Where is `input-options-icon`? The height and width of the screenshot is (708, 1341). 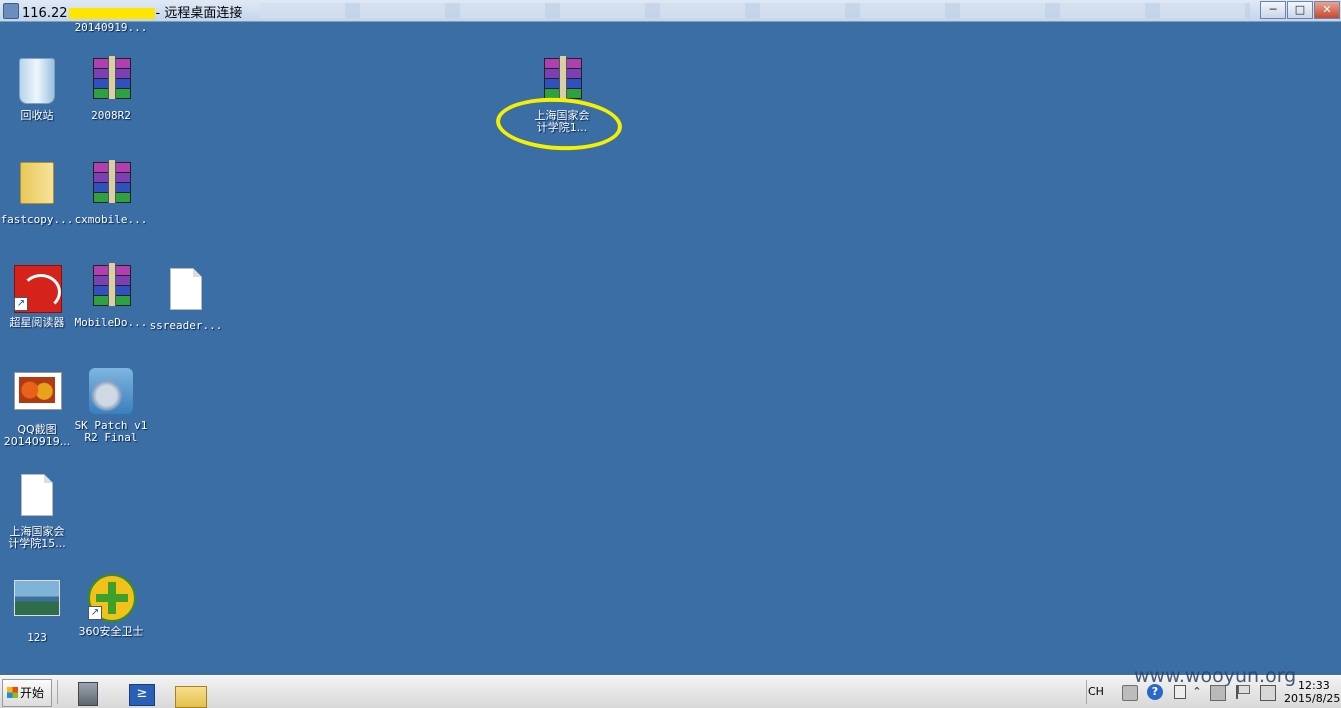 input-options-icon is located at coordinates (1180, 692).